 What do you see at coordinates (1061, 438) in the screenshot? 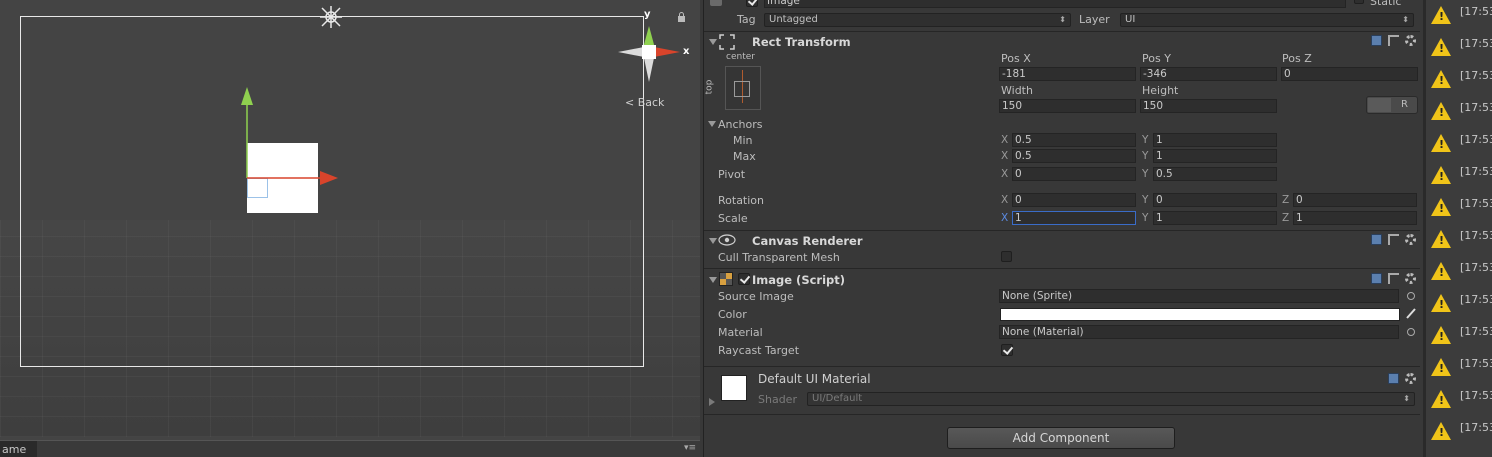
I see `add-component-button: Add Component` at bounding box center [1061, 438].